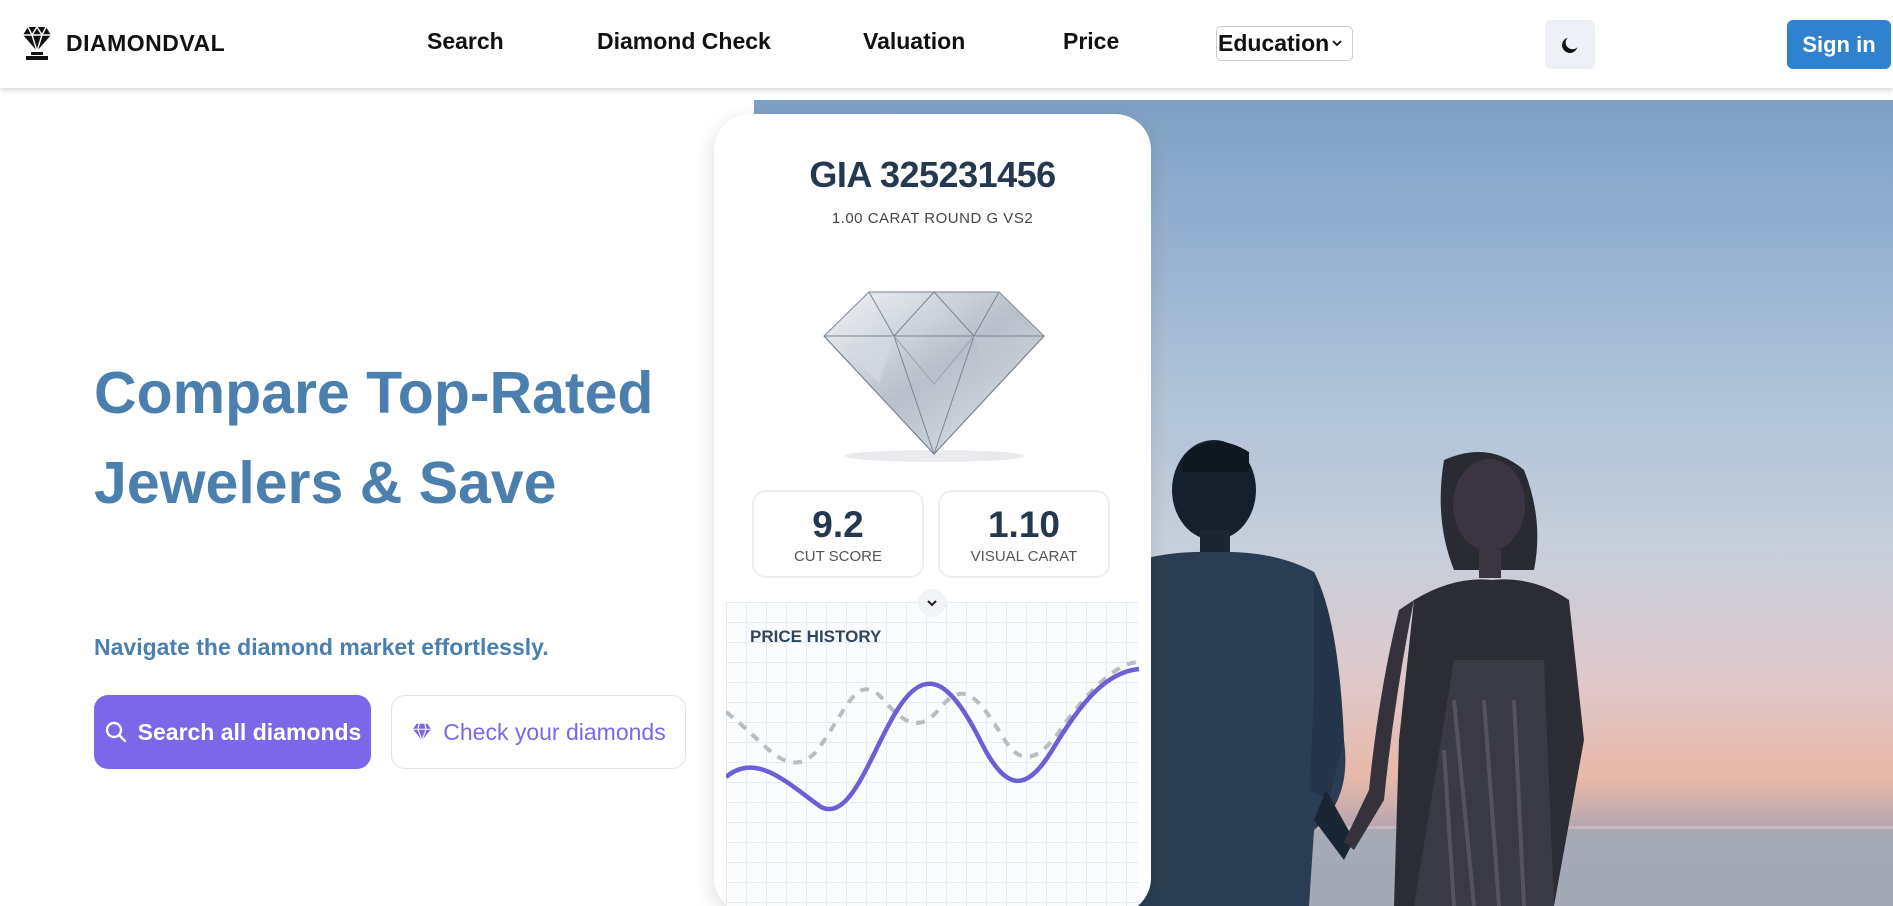 This screenshot has height=906, width=1893. I want to click on search-all-diamonds-label: Search all diamonds, so click(249, 731).